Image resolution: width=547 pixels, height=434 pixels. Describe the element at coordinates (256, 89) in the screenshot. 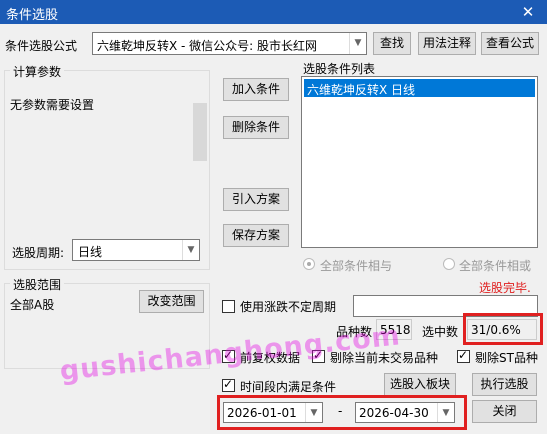

I see `add-condition-button: 加入条件` at that location.